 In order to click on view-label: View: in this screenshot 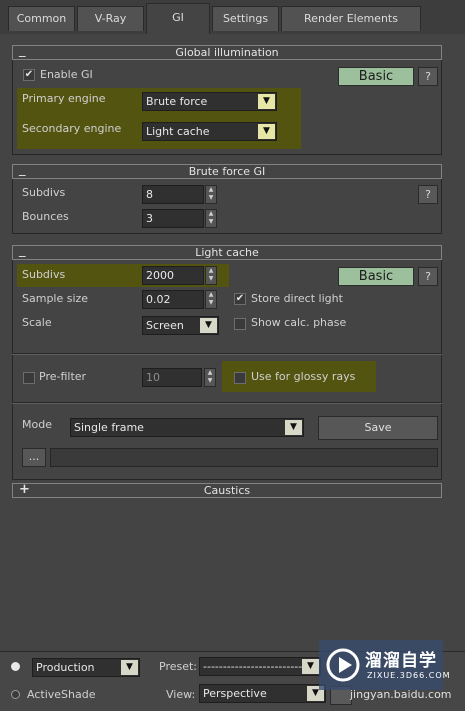, I will do `click(181, 694)`.